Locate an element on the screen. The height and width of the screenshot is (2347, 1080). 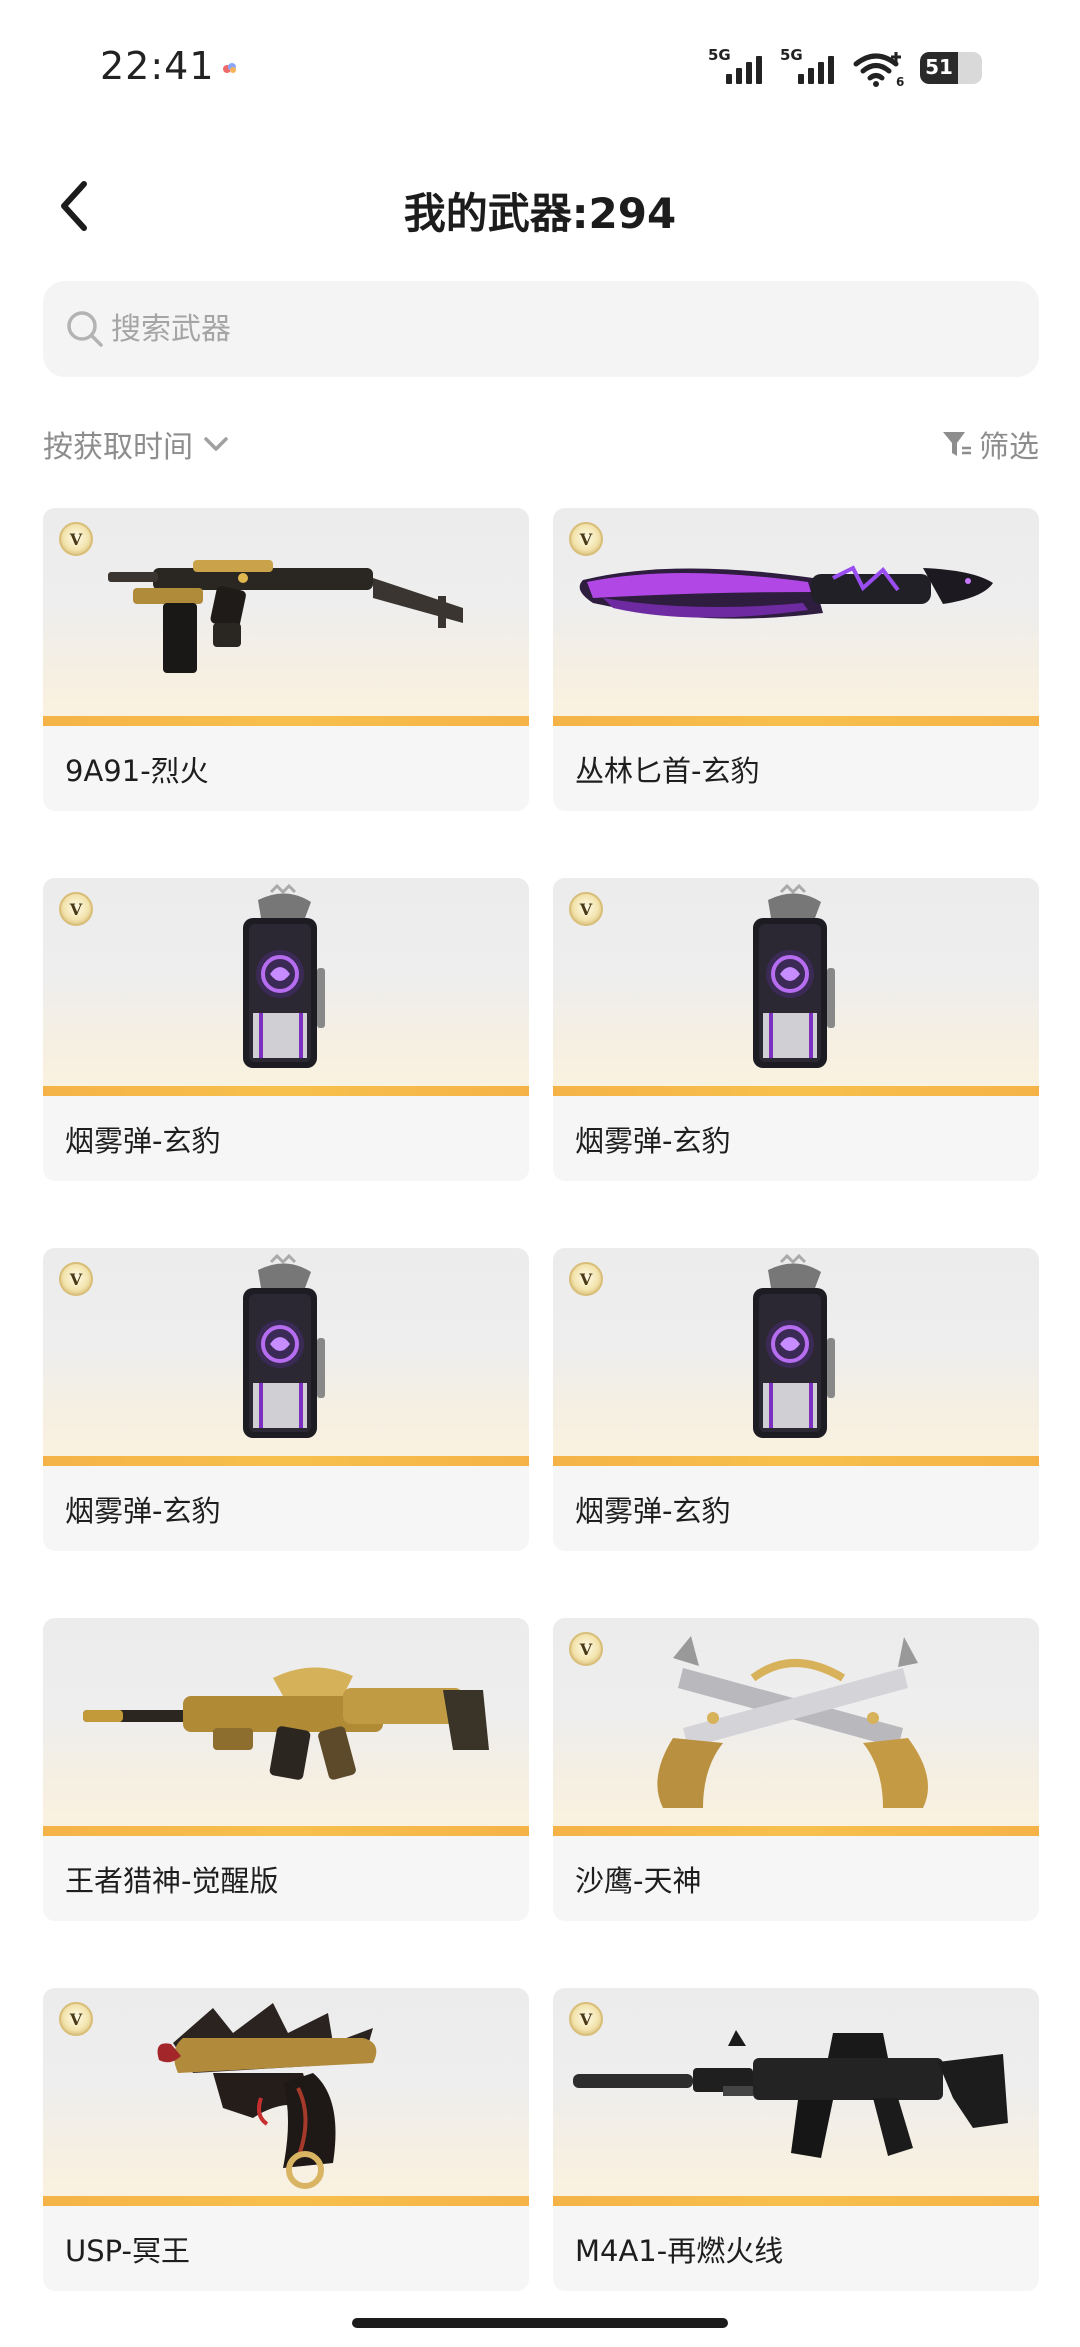
weapon-name: 丛林匕首-玄豹 is located at coordinates (667, 771).